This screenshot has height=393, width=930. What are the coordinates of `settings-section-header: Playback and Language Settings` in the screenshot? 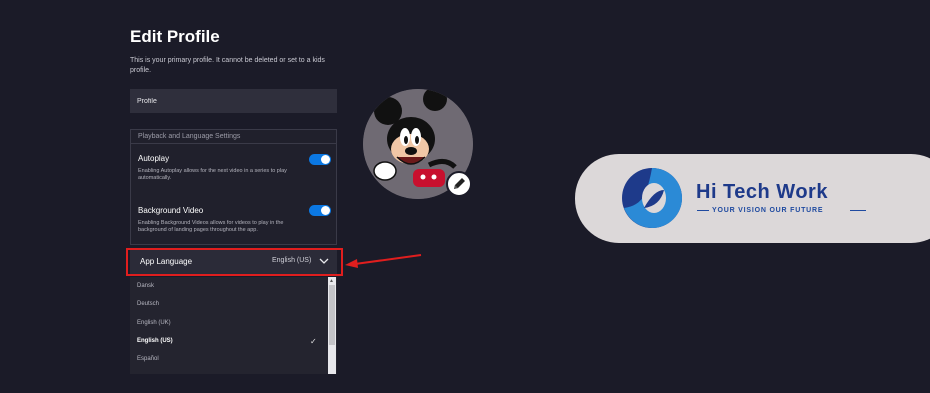 It's located at (189, 136).